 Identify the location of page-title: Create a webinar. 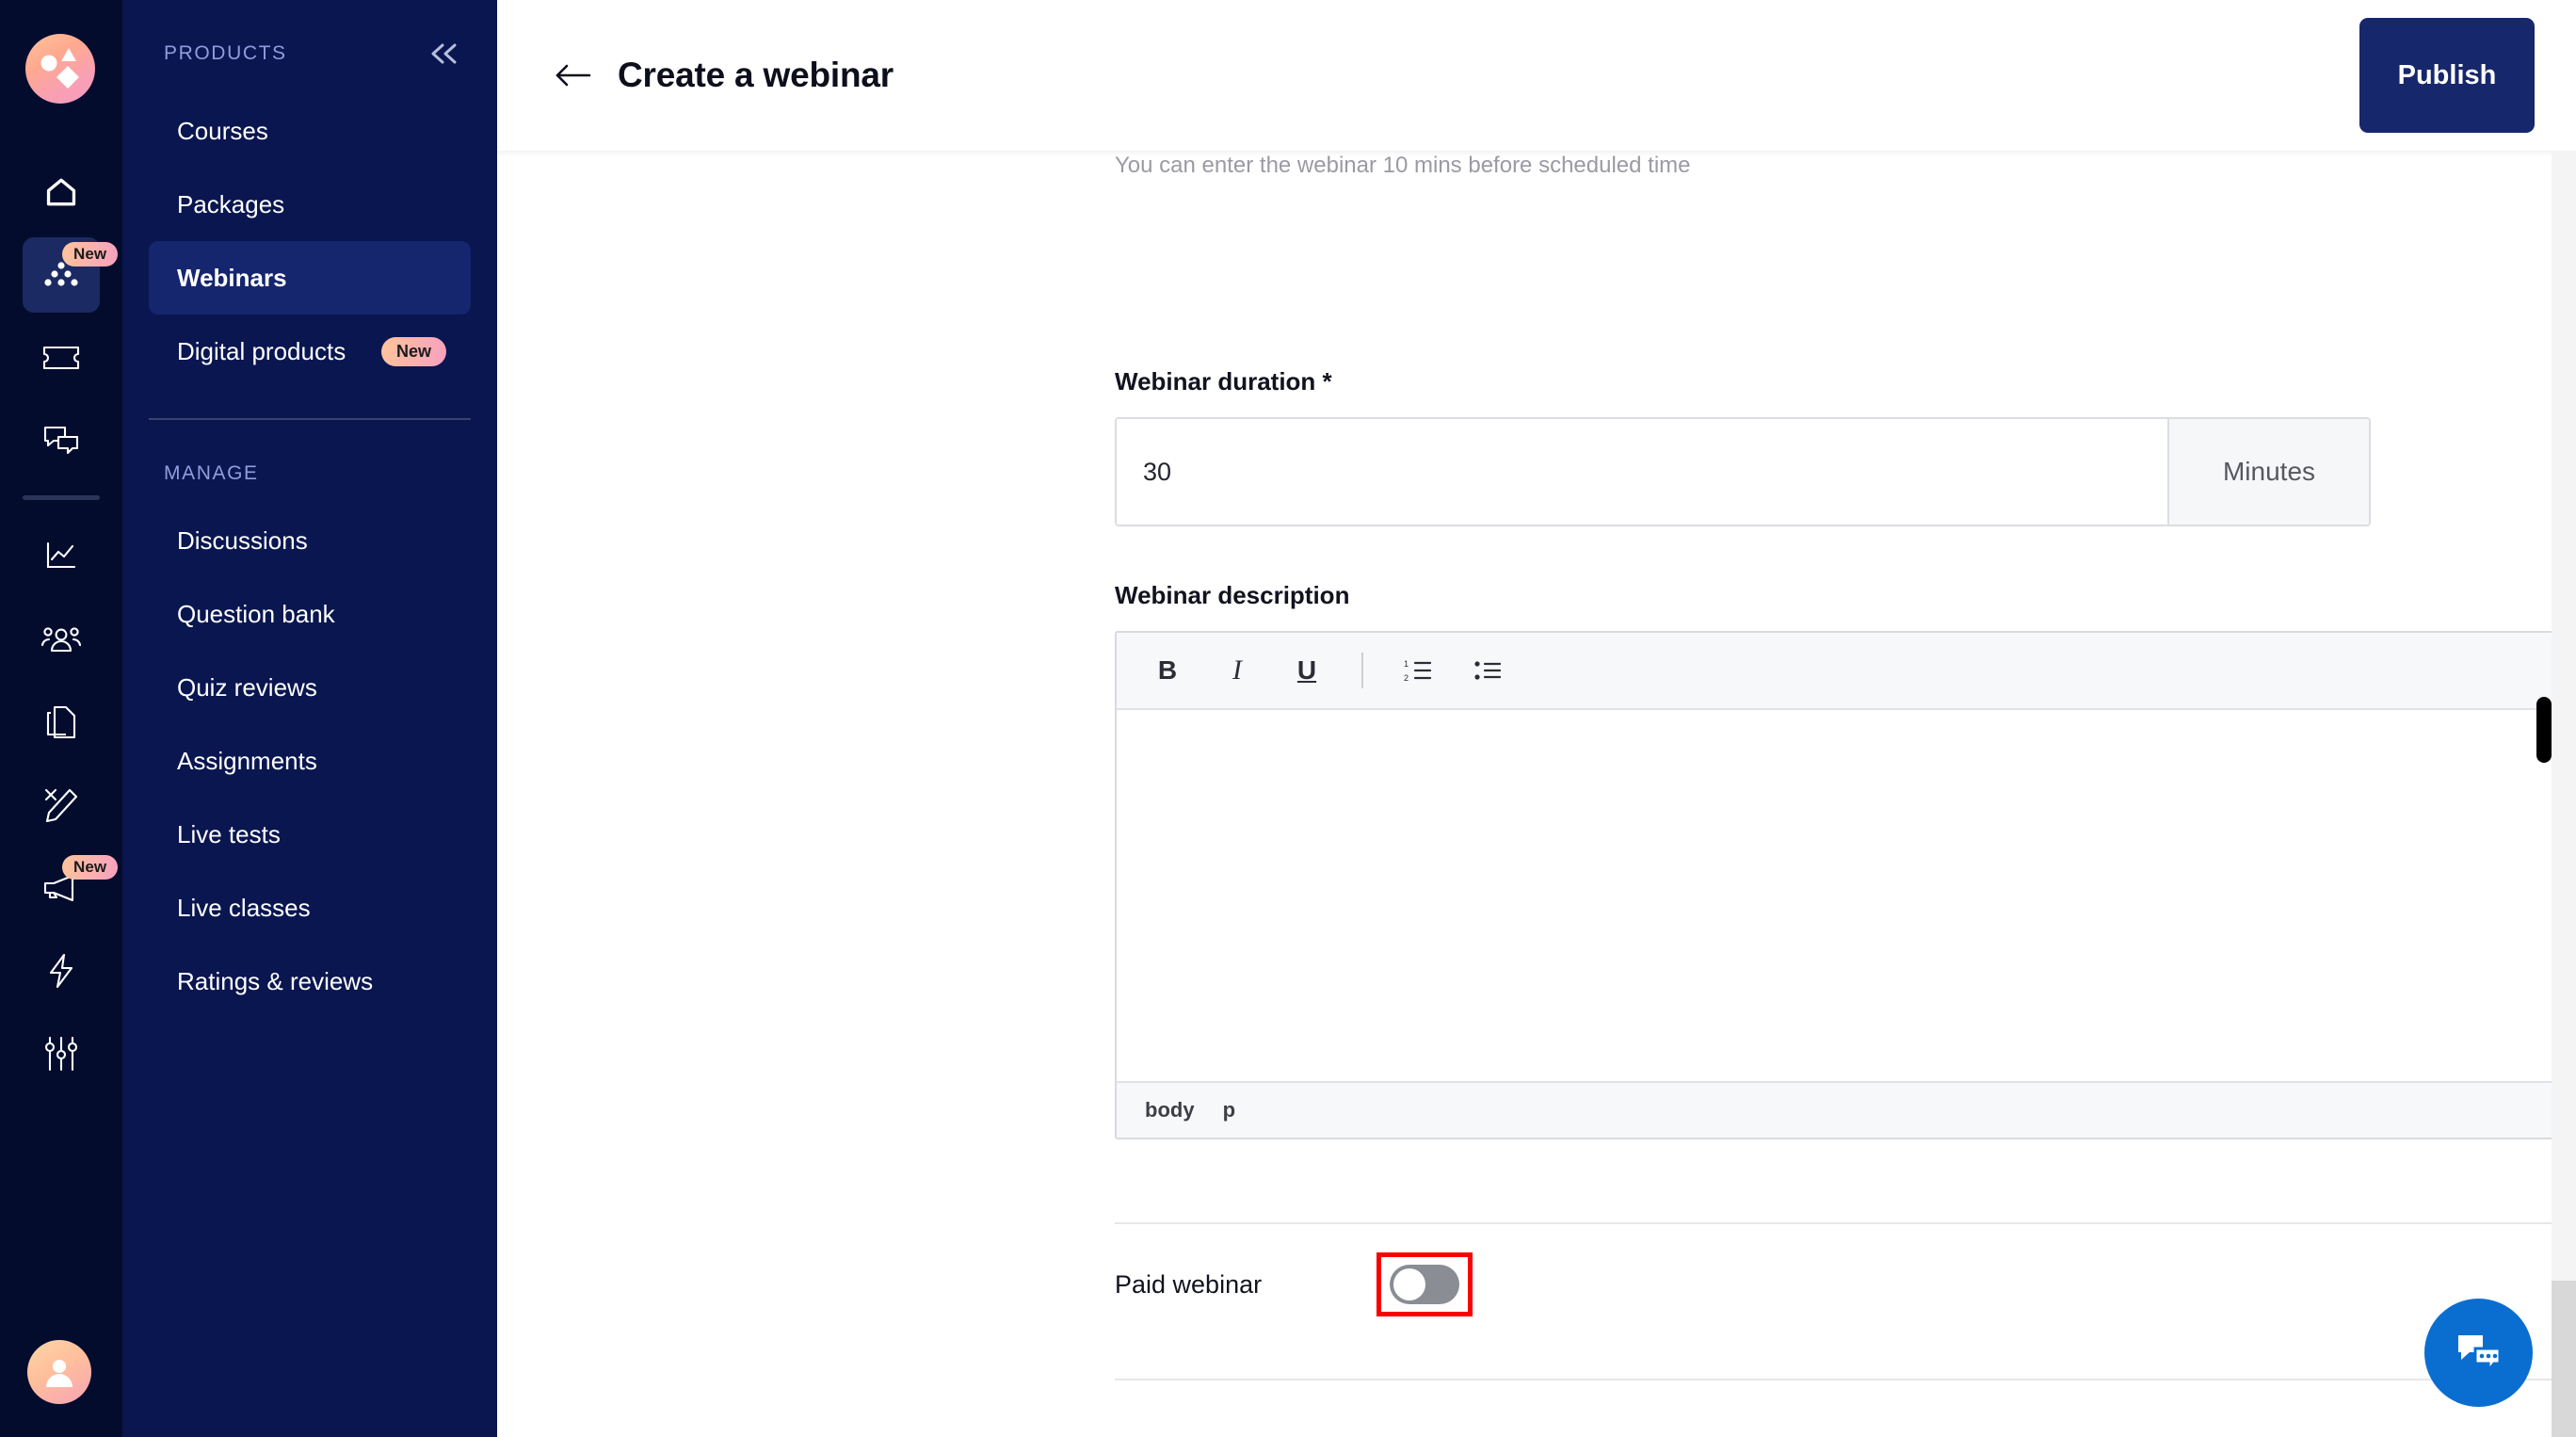
(756, 75).